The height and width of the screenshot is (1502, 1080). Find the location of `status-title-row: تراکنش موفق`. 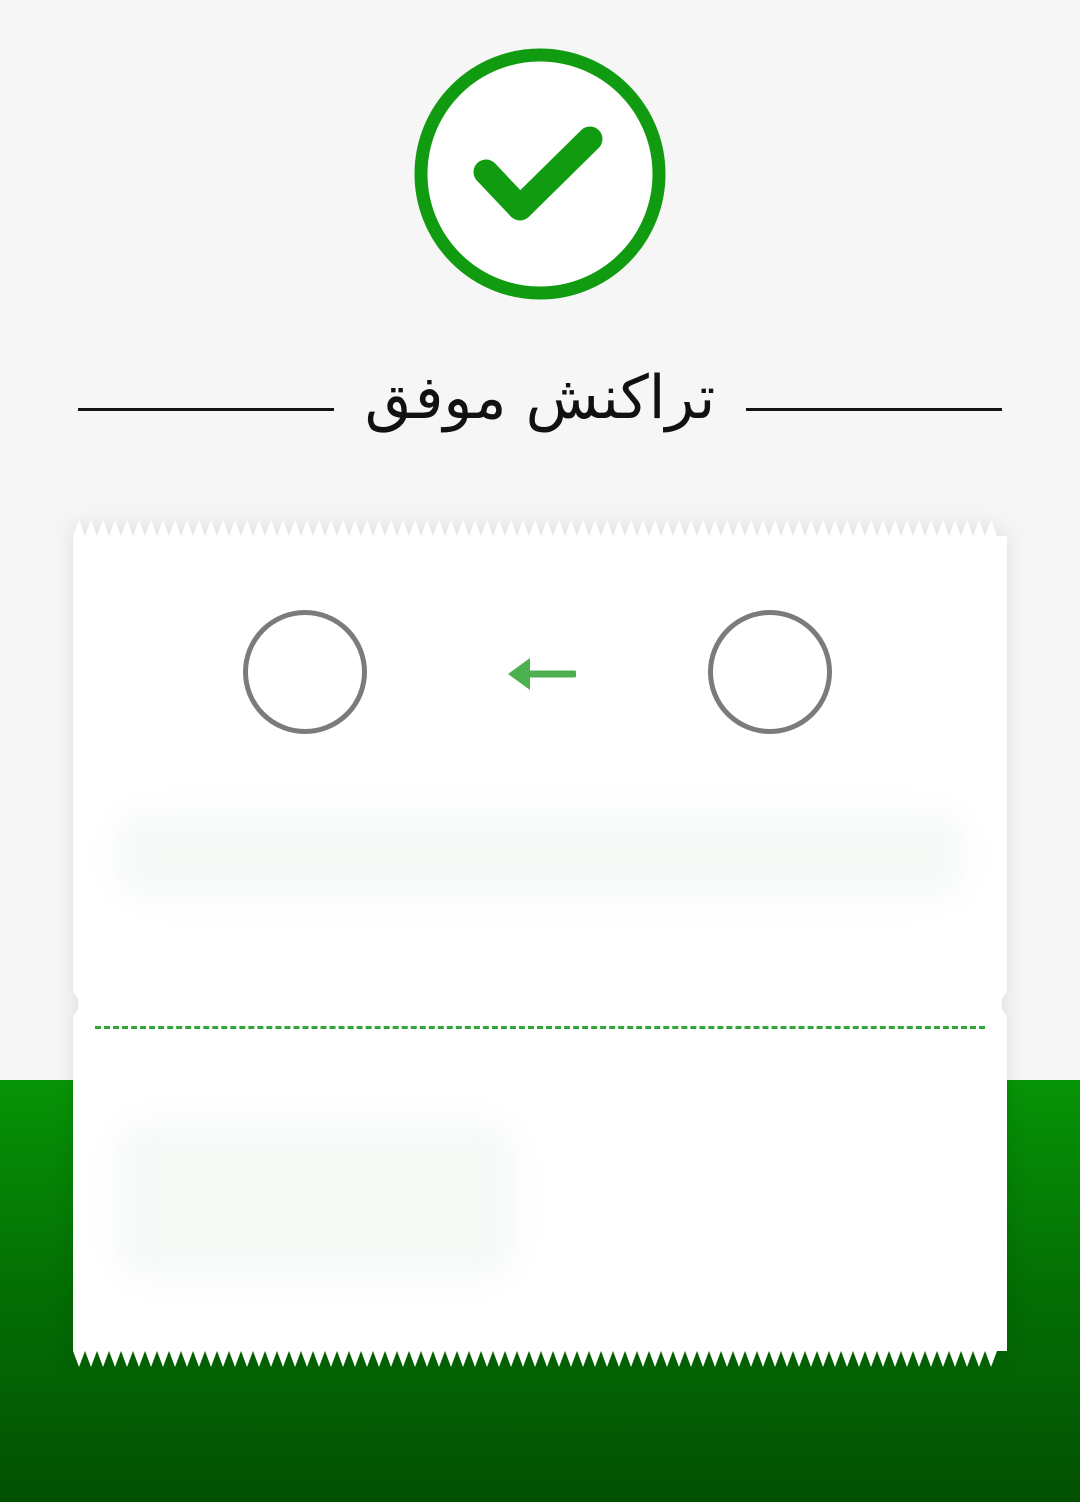

status-title-row: تراکنش موفق is located at coordinates (540, 400).